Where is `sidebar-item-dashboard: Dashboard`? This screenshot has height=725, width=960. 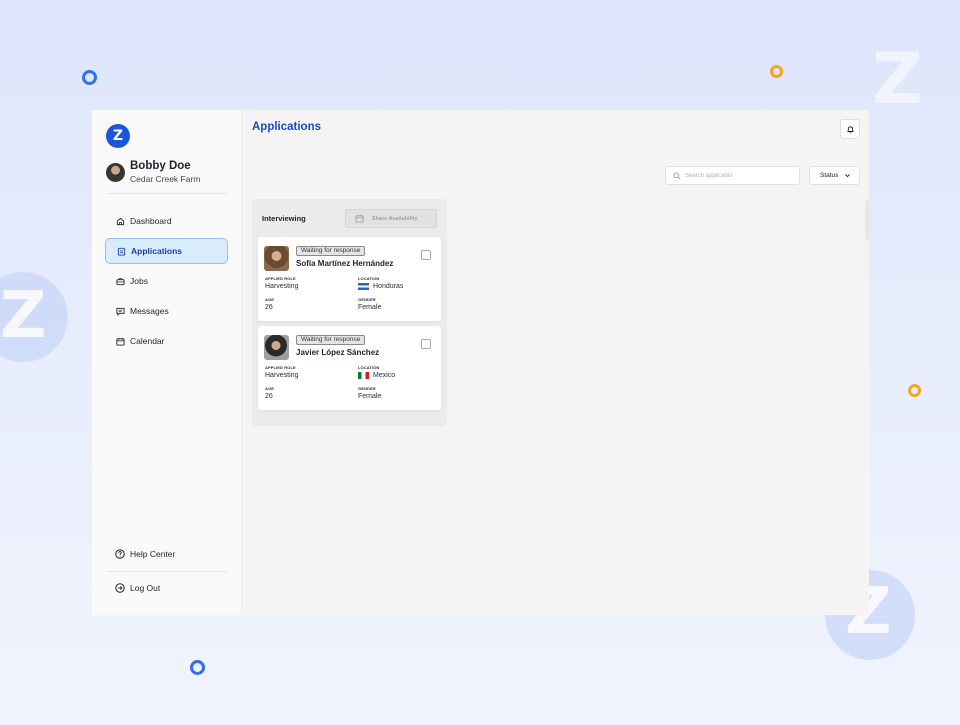 sidebar-item-dashboard: Dashboard is located at coordinates (166, 221).